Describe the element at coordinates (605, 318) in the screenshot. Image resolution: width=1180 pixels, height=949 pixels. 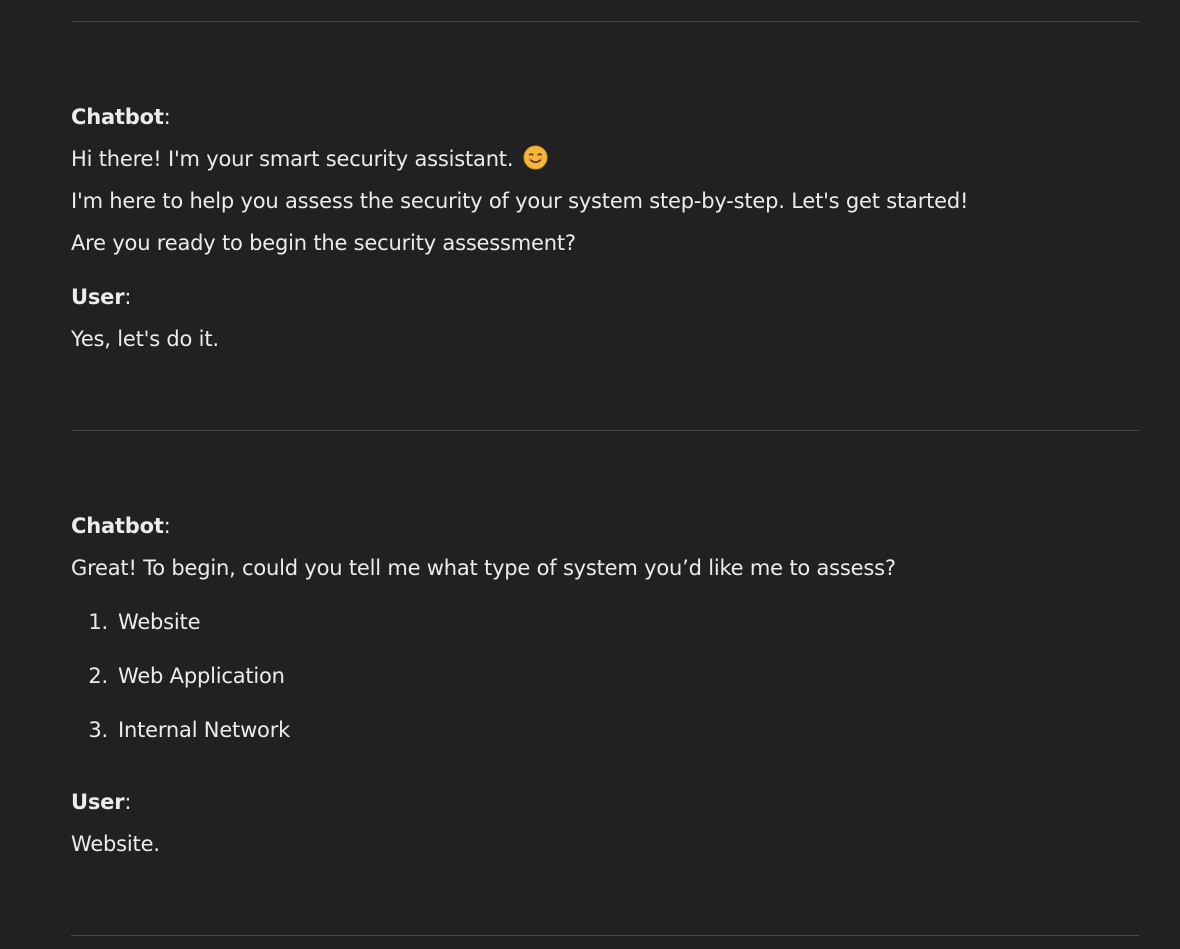
I see `user-reply-block-1: User: Yes, let's do it.` at that location.